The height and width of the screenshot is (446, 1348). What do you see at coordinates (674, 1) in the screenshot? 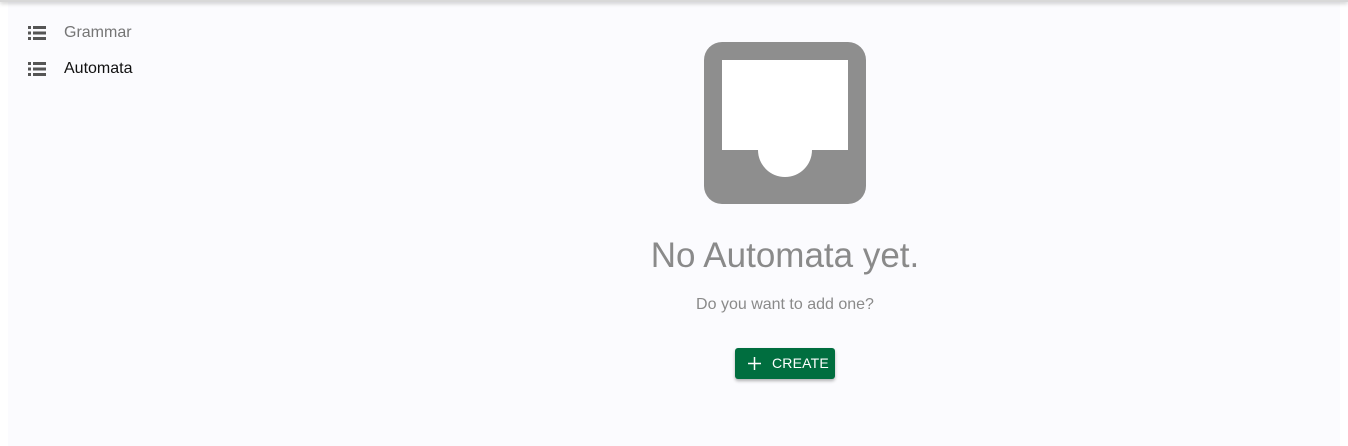
I see `top-bar-edge` at bounding box center [674, 1].